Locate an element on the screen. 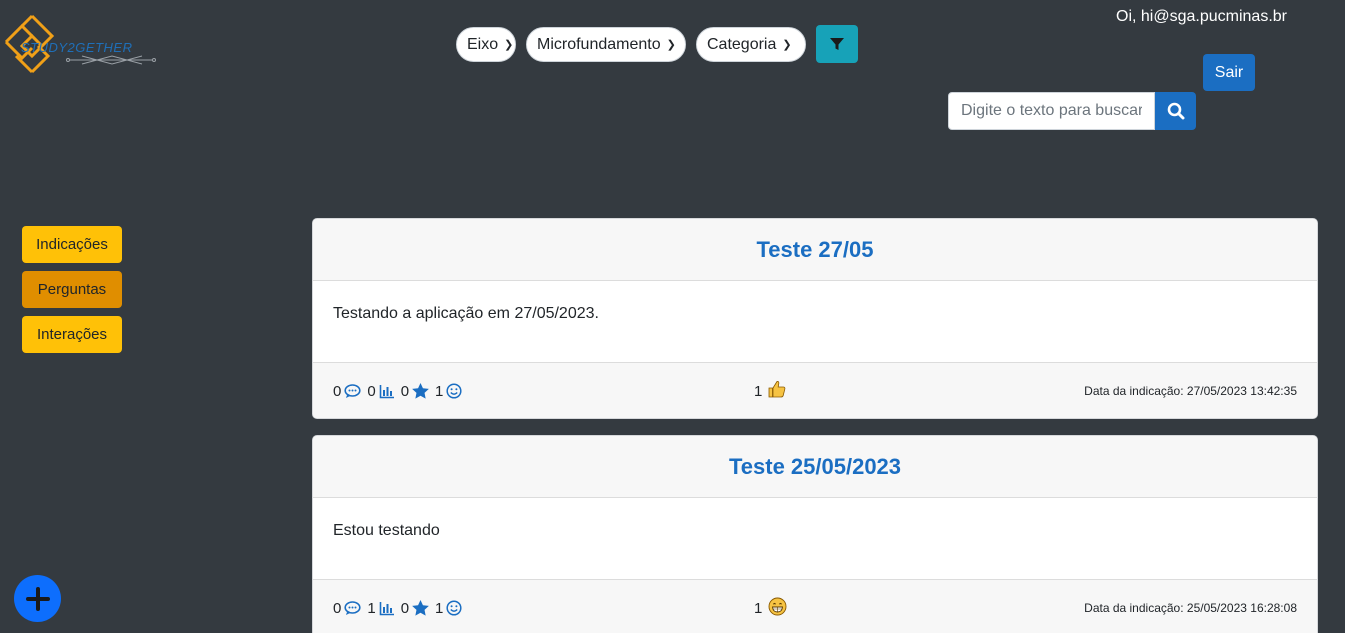 This screenshot has width=1345, height=633. search-bar is located at coordinates (1072, 111).